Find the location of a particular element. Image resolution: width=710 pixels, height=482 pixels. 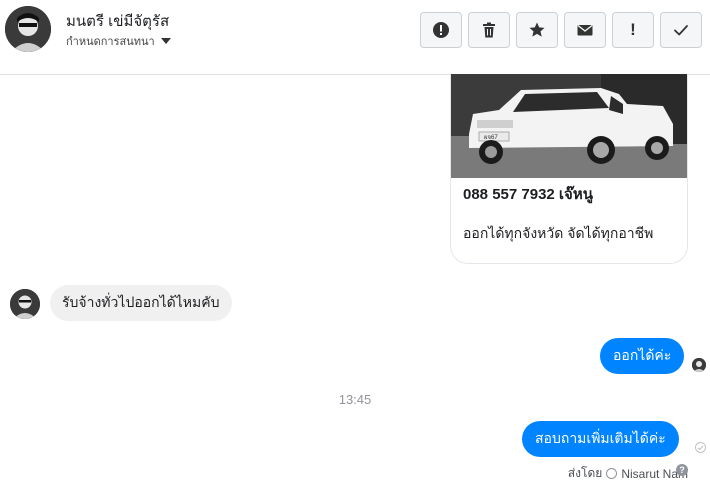

seen-avatar is located at coordinates (699, 365).